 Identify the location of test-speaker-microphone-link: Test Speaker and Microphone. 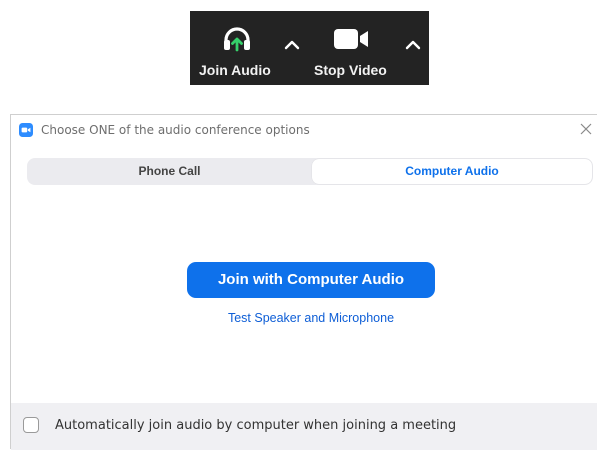
(311, 318).